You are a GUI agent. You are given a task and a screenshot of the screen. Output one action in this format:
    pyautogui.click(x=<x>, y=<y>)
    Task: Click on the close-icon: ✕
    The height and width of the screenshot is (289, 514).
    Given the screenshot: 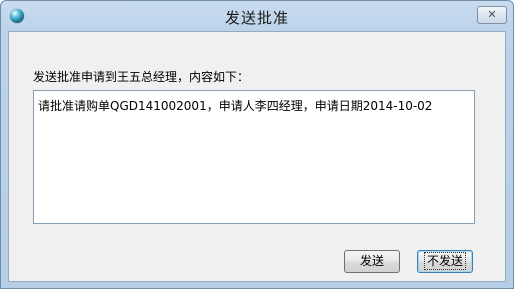 What is the action you would take?
    pyautogui.click(x=492, y=15)
    